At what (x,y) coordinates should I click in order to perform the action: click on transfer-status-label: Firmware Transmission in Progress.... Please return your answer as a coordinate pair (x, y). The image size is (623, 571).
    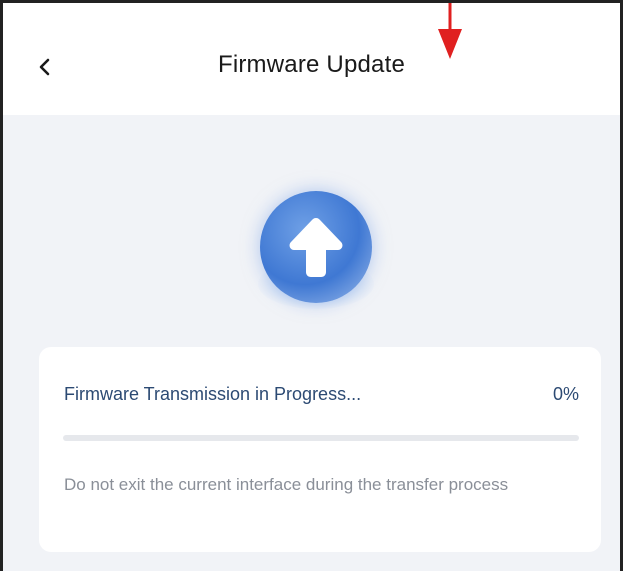
    Looking at the image, I should click on (213, 394).